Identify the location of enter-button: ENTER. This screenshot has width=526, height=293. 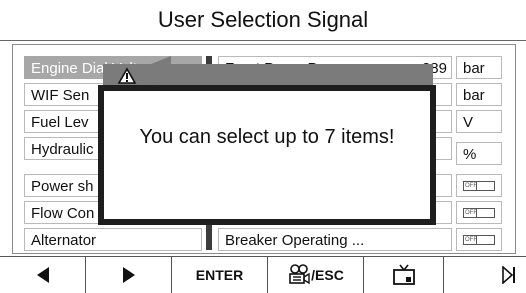
(220, 275).